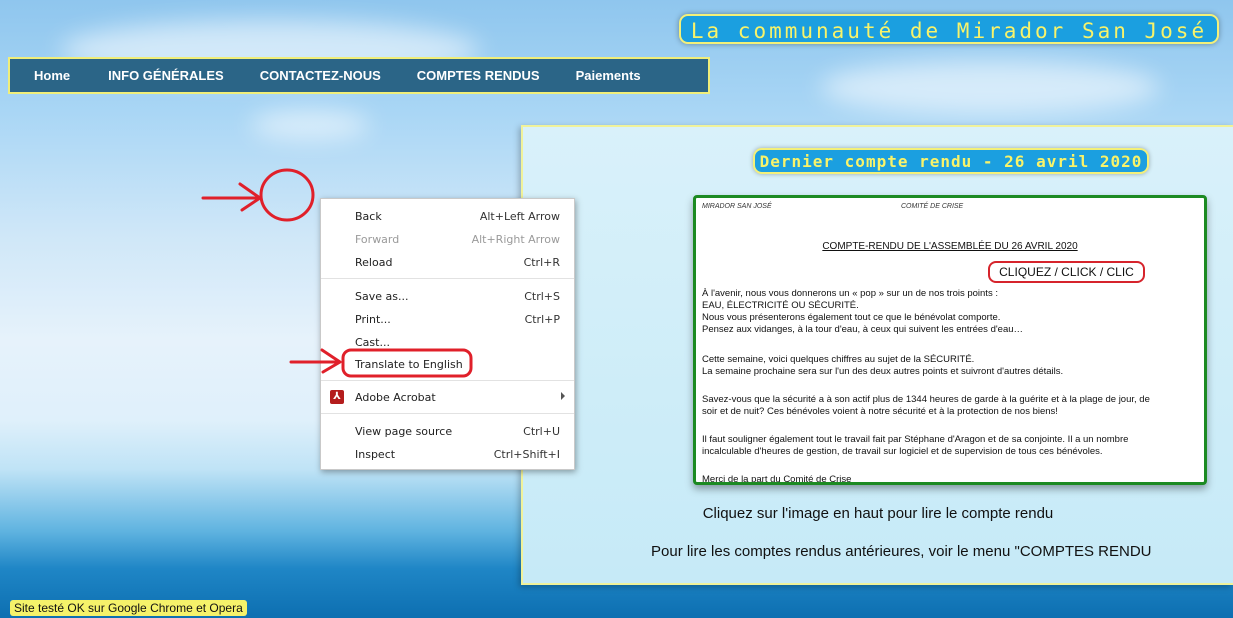 This screenshot has height=618, width=1233. I want to click on ctx-forward-shortcut: Alt+Right Arrow, so click(515, 239).